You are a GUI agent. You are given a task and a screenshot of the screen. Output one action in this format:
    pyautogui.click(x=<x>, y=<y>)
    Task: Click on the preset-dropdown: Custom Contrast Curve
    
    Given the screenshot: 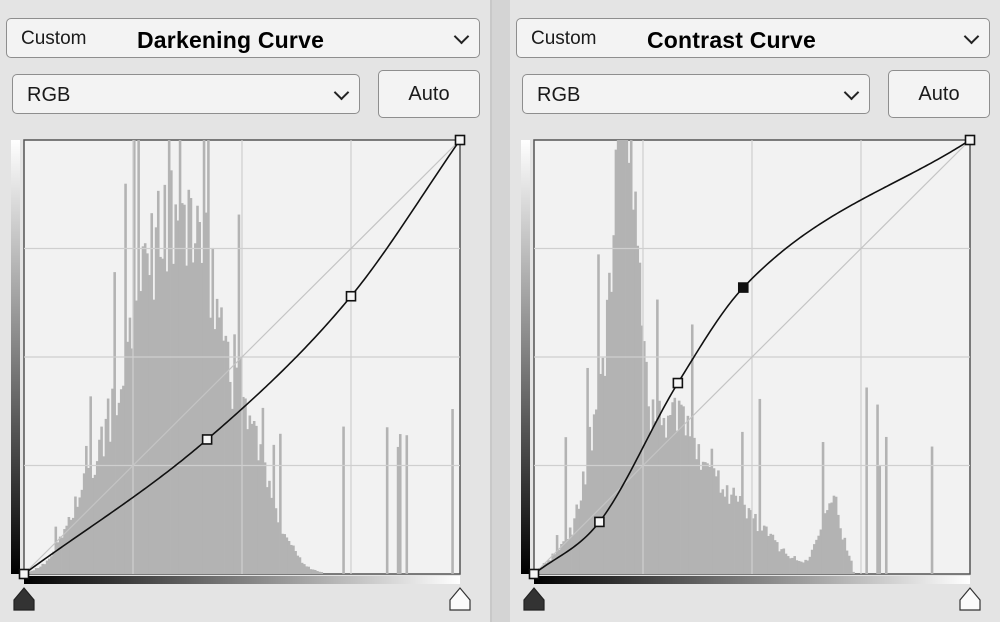 What is the action you would take?
    pyautogui.click(x=753, y=38)
    